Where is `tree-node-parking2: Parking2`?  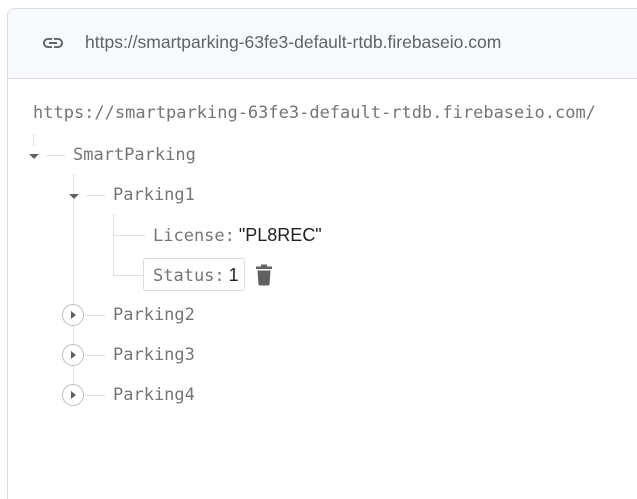 tree-node-parking2: Parking2 is located at coordinates (154, 315).